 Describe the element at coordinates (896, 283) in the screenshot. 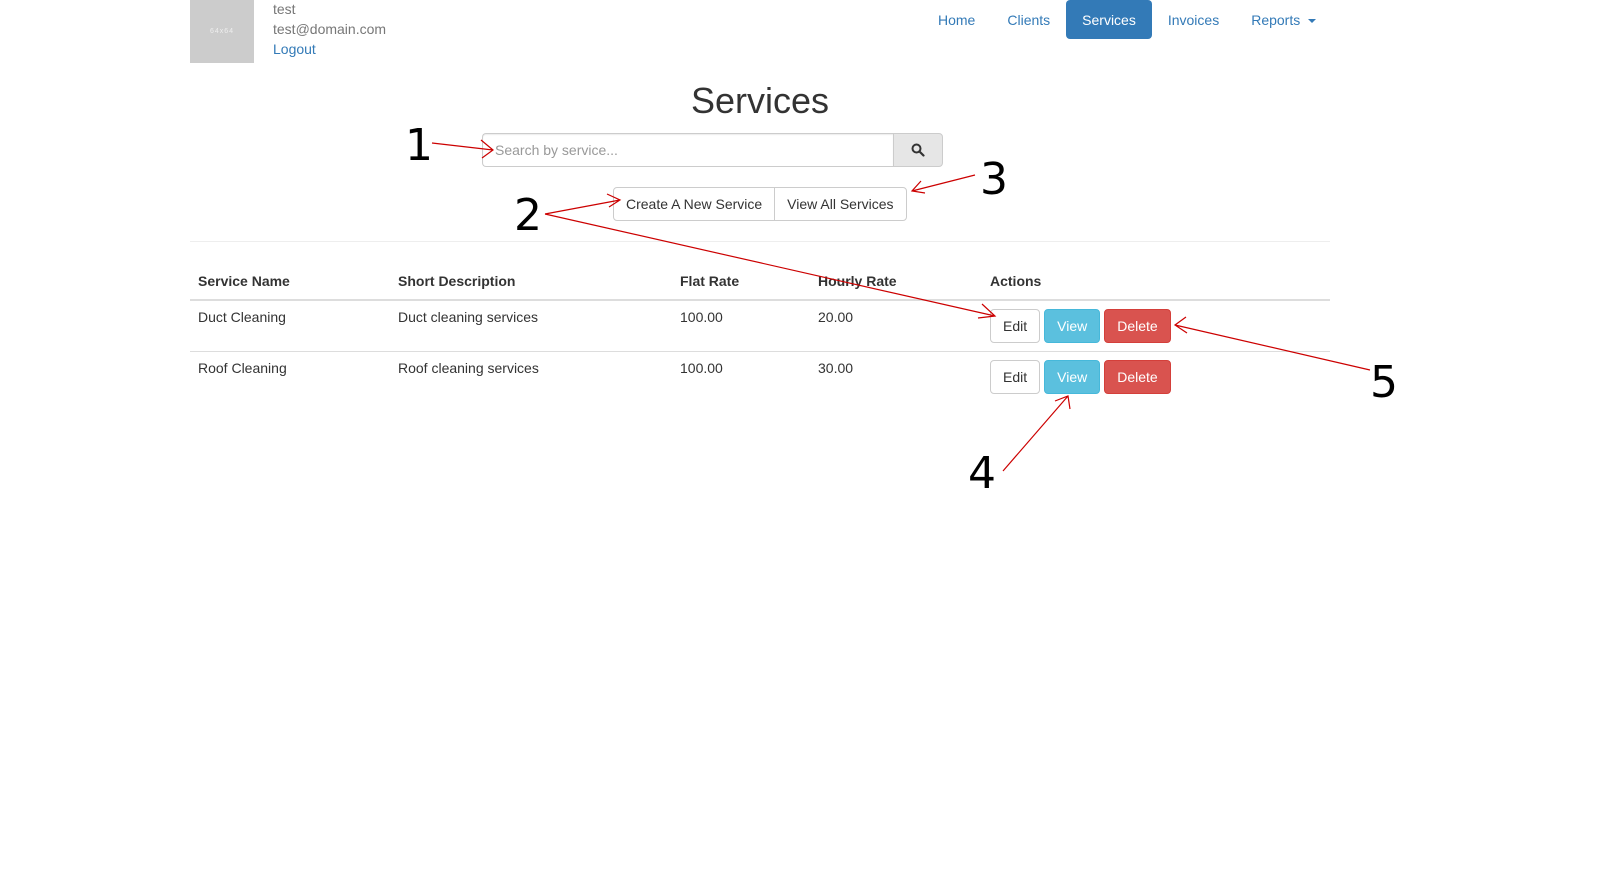

I see `column-header-hourly-rate: Hourly Rate` at that location.